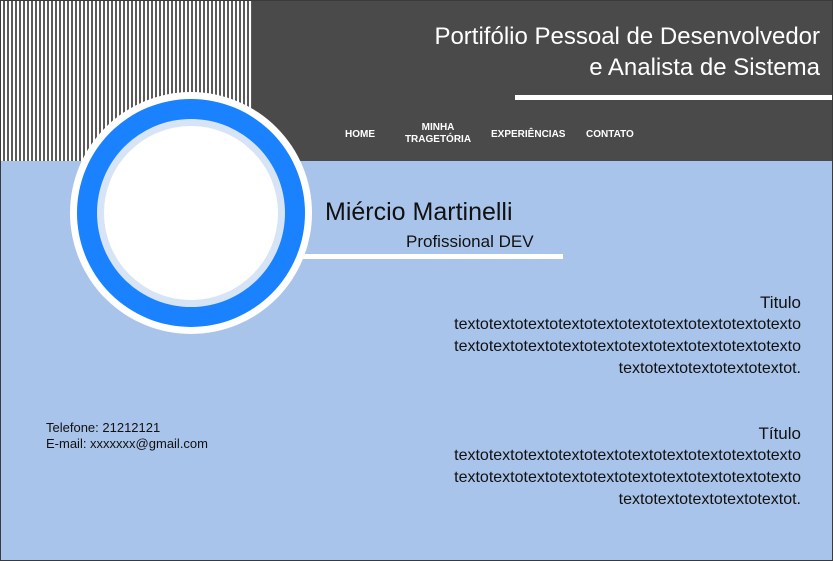  I want to click on nav-home: HOME, so click(360, 135).